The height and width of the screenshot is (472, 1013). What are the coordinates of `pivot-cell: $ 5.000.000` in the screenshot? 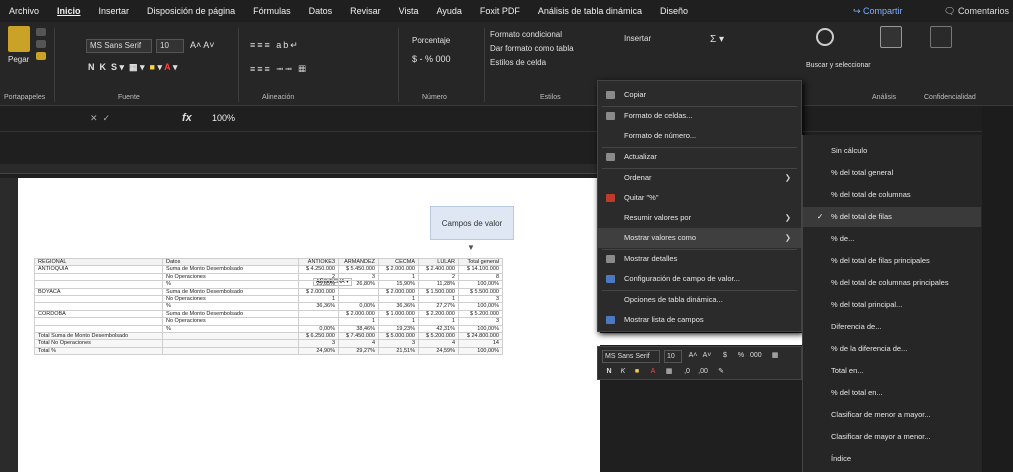 It's located at (398, 336).